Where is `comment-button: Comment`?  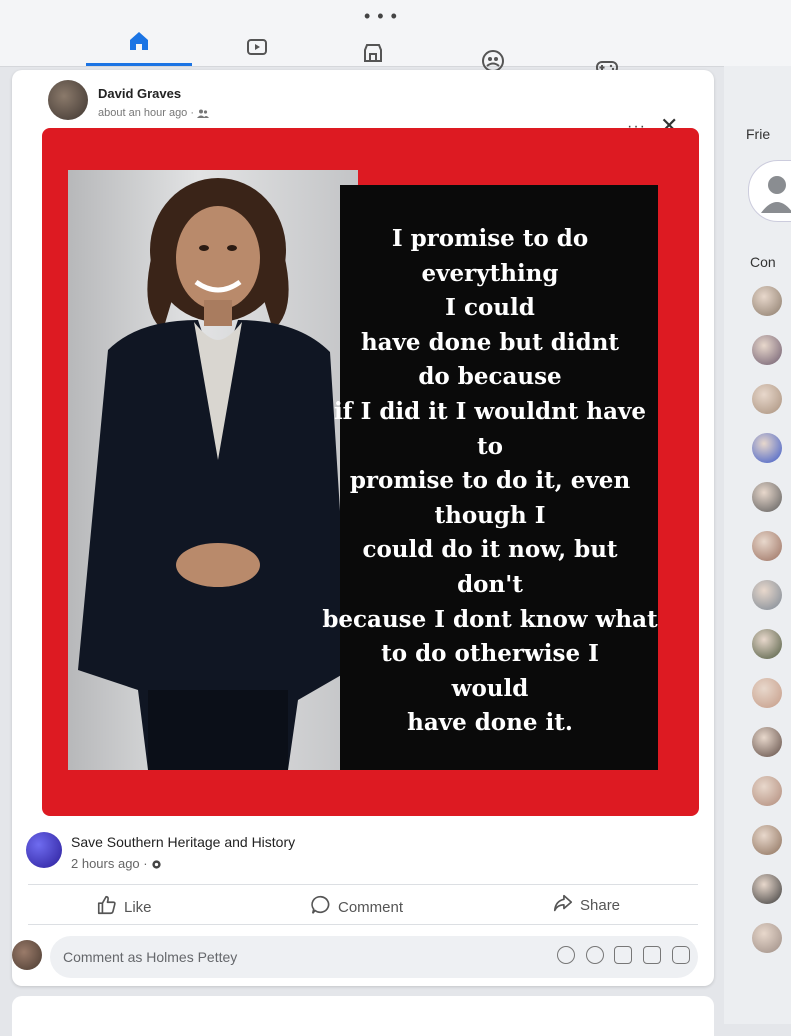
comment-button: Comment is located at coordinates (356, 907).